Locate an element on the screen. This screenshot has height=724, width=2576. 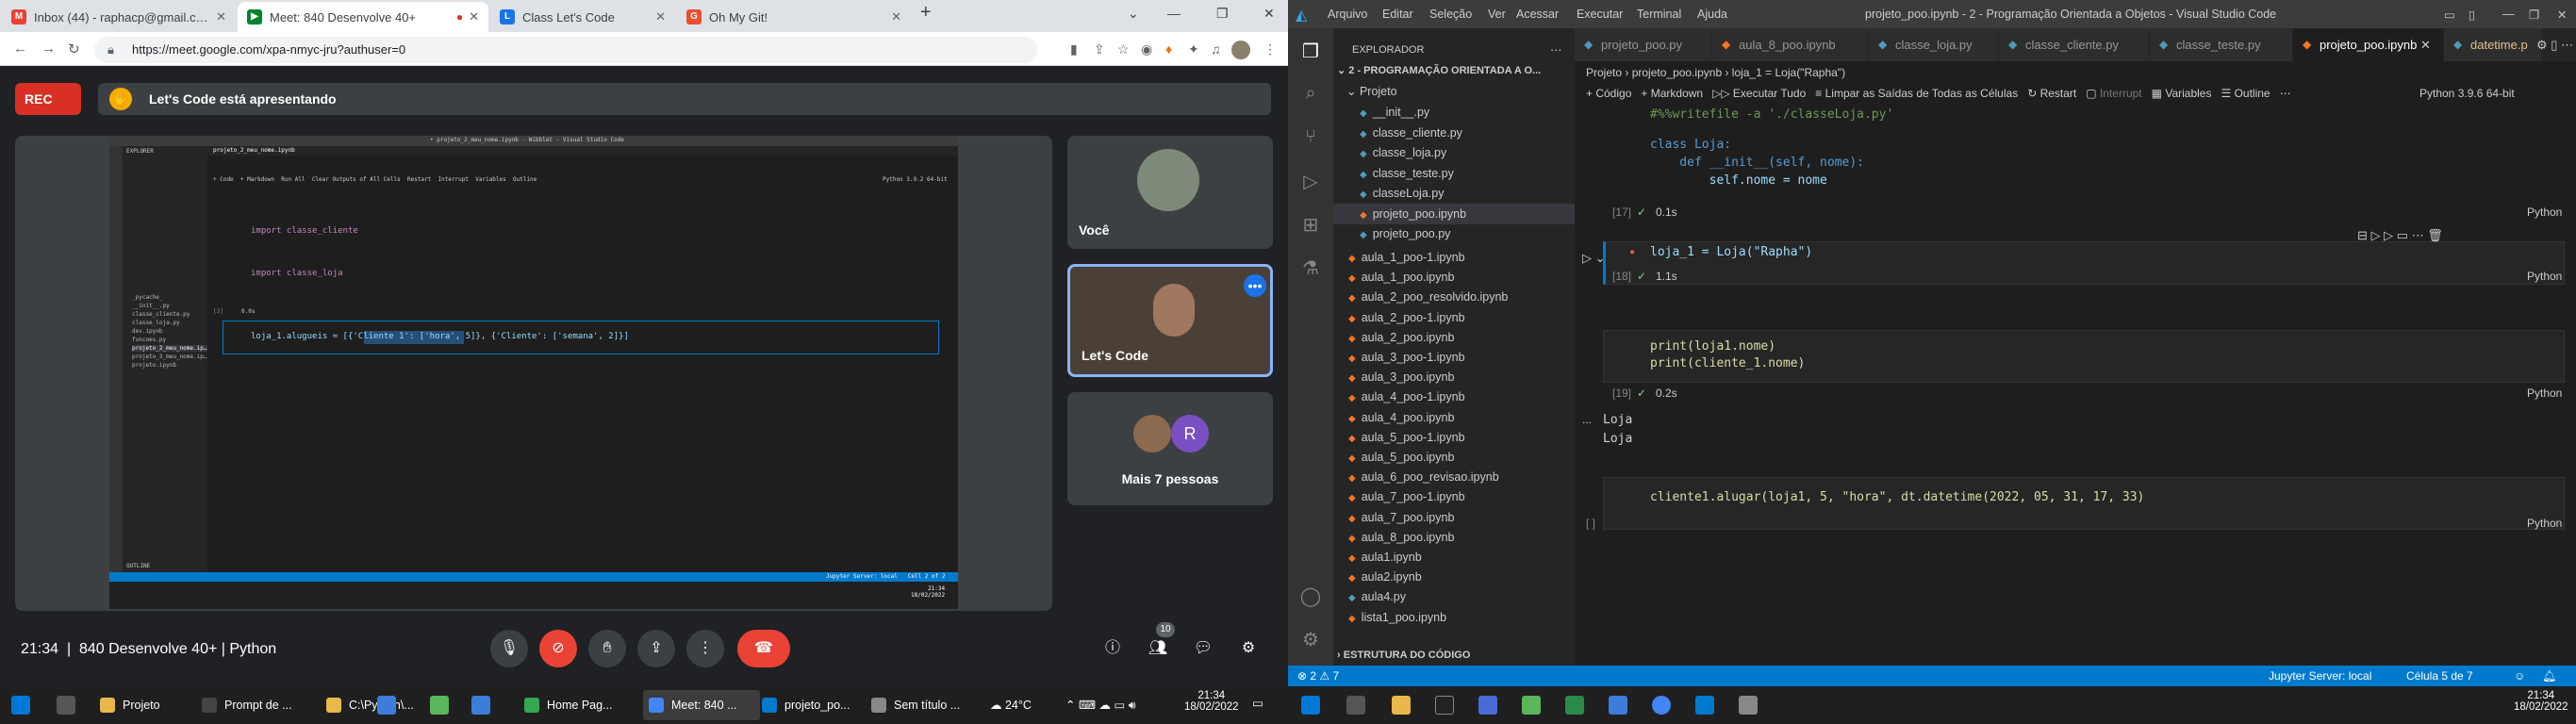
tab-classe-teste: ◆ classe_teste.py is located at coordinates (2221, 44).